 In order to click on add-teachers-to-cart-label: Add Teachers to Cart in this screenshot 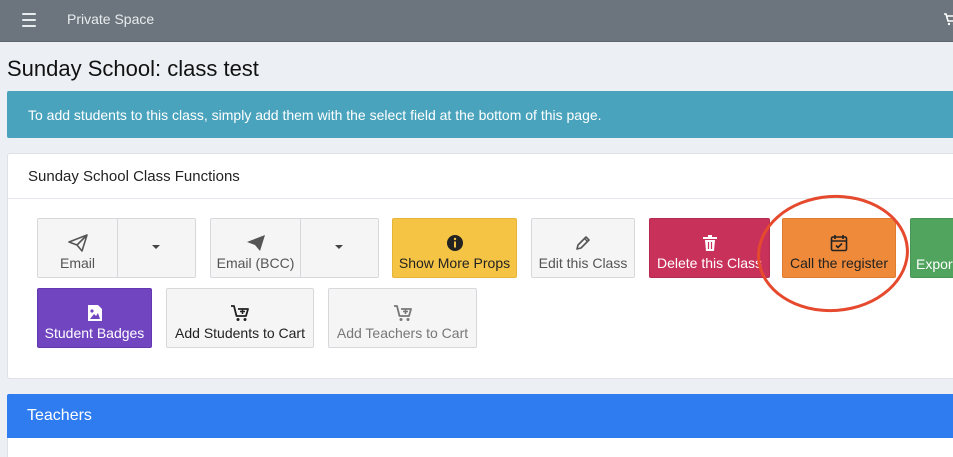, I will do `click(402, 333)`.